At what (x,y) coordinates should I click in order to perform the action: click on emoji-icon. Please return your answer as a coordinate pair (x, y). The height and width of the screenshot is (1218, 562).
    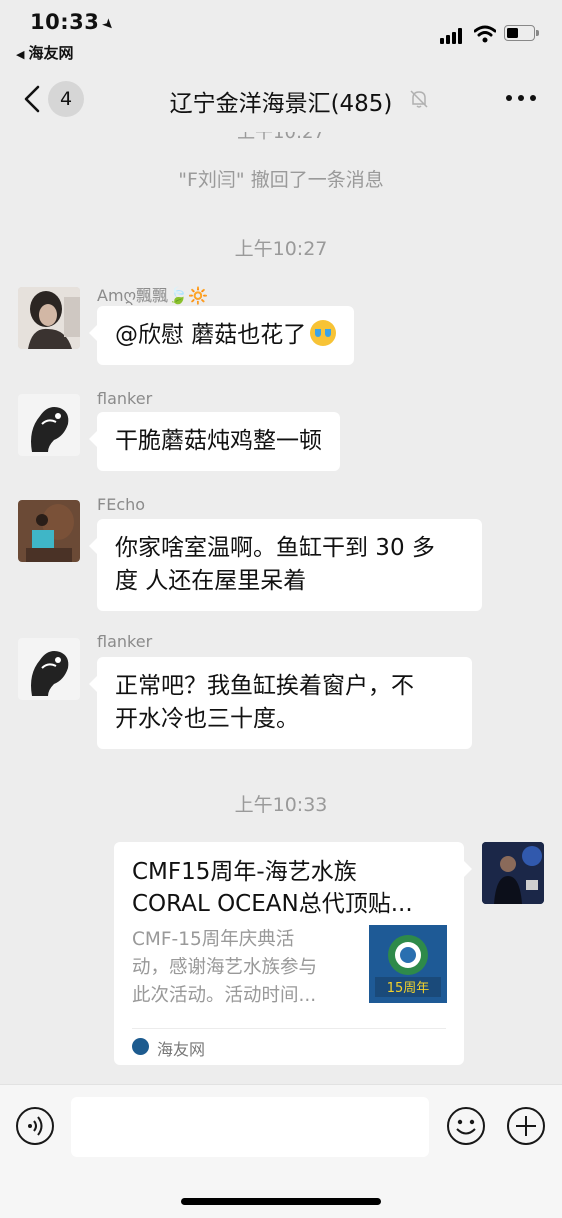
    Looking at the image, I should click on (466, 1126).